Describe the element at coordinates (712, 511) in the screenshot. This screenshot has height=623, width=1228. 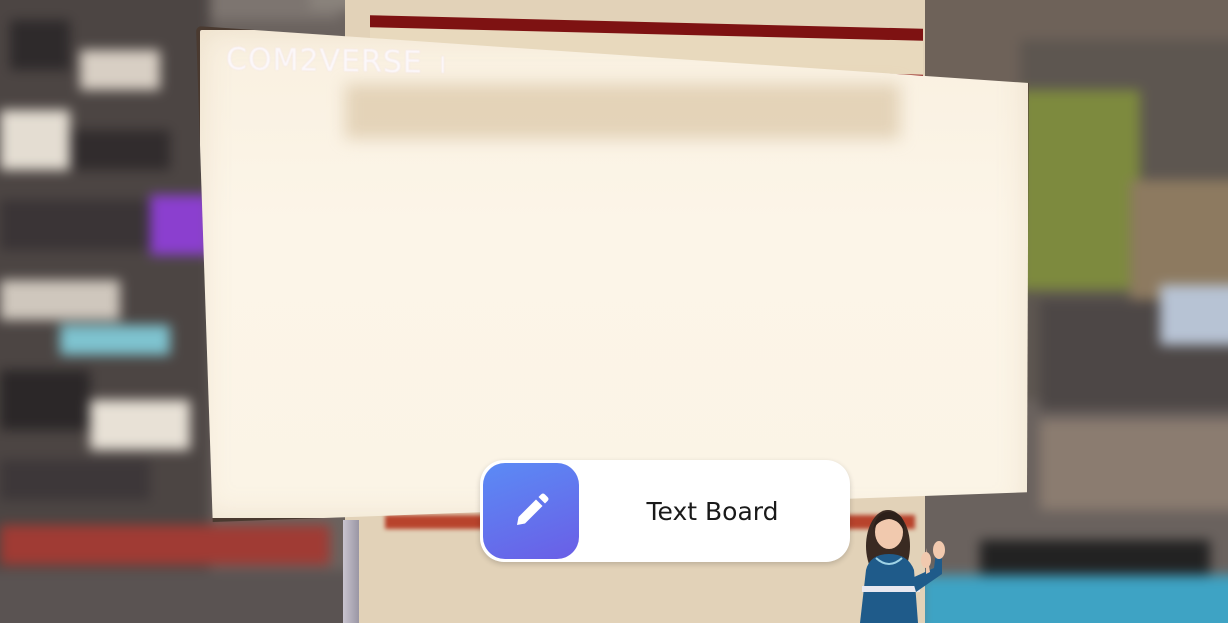
I see `text-board-label: Text Board` at that location.